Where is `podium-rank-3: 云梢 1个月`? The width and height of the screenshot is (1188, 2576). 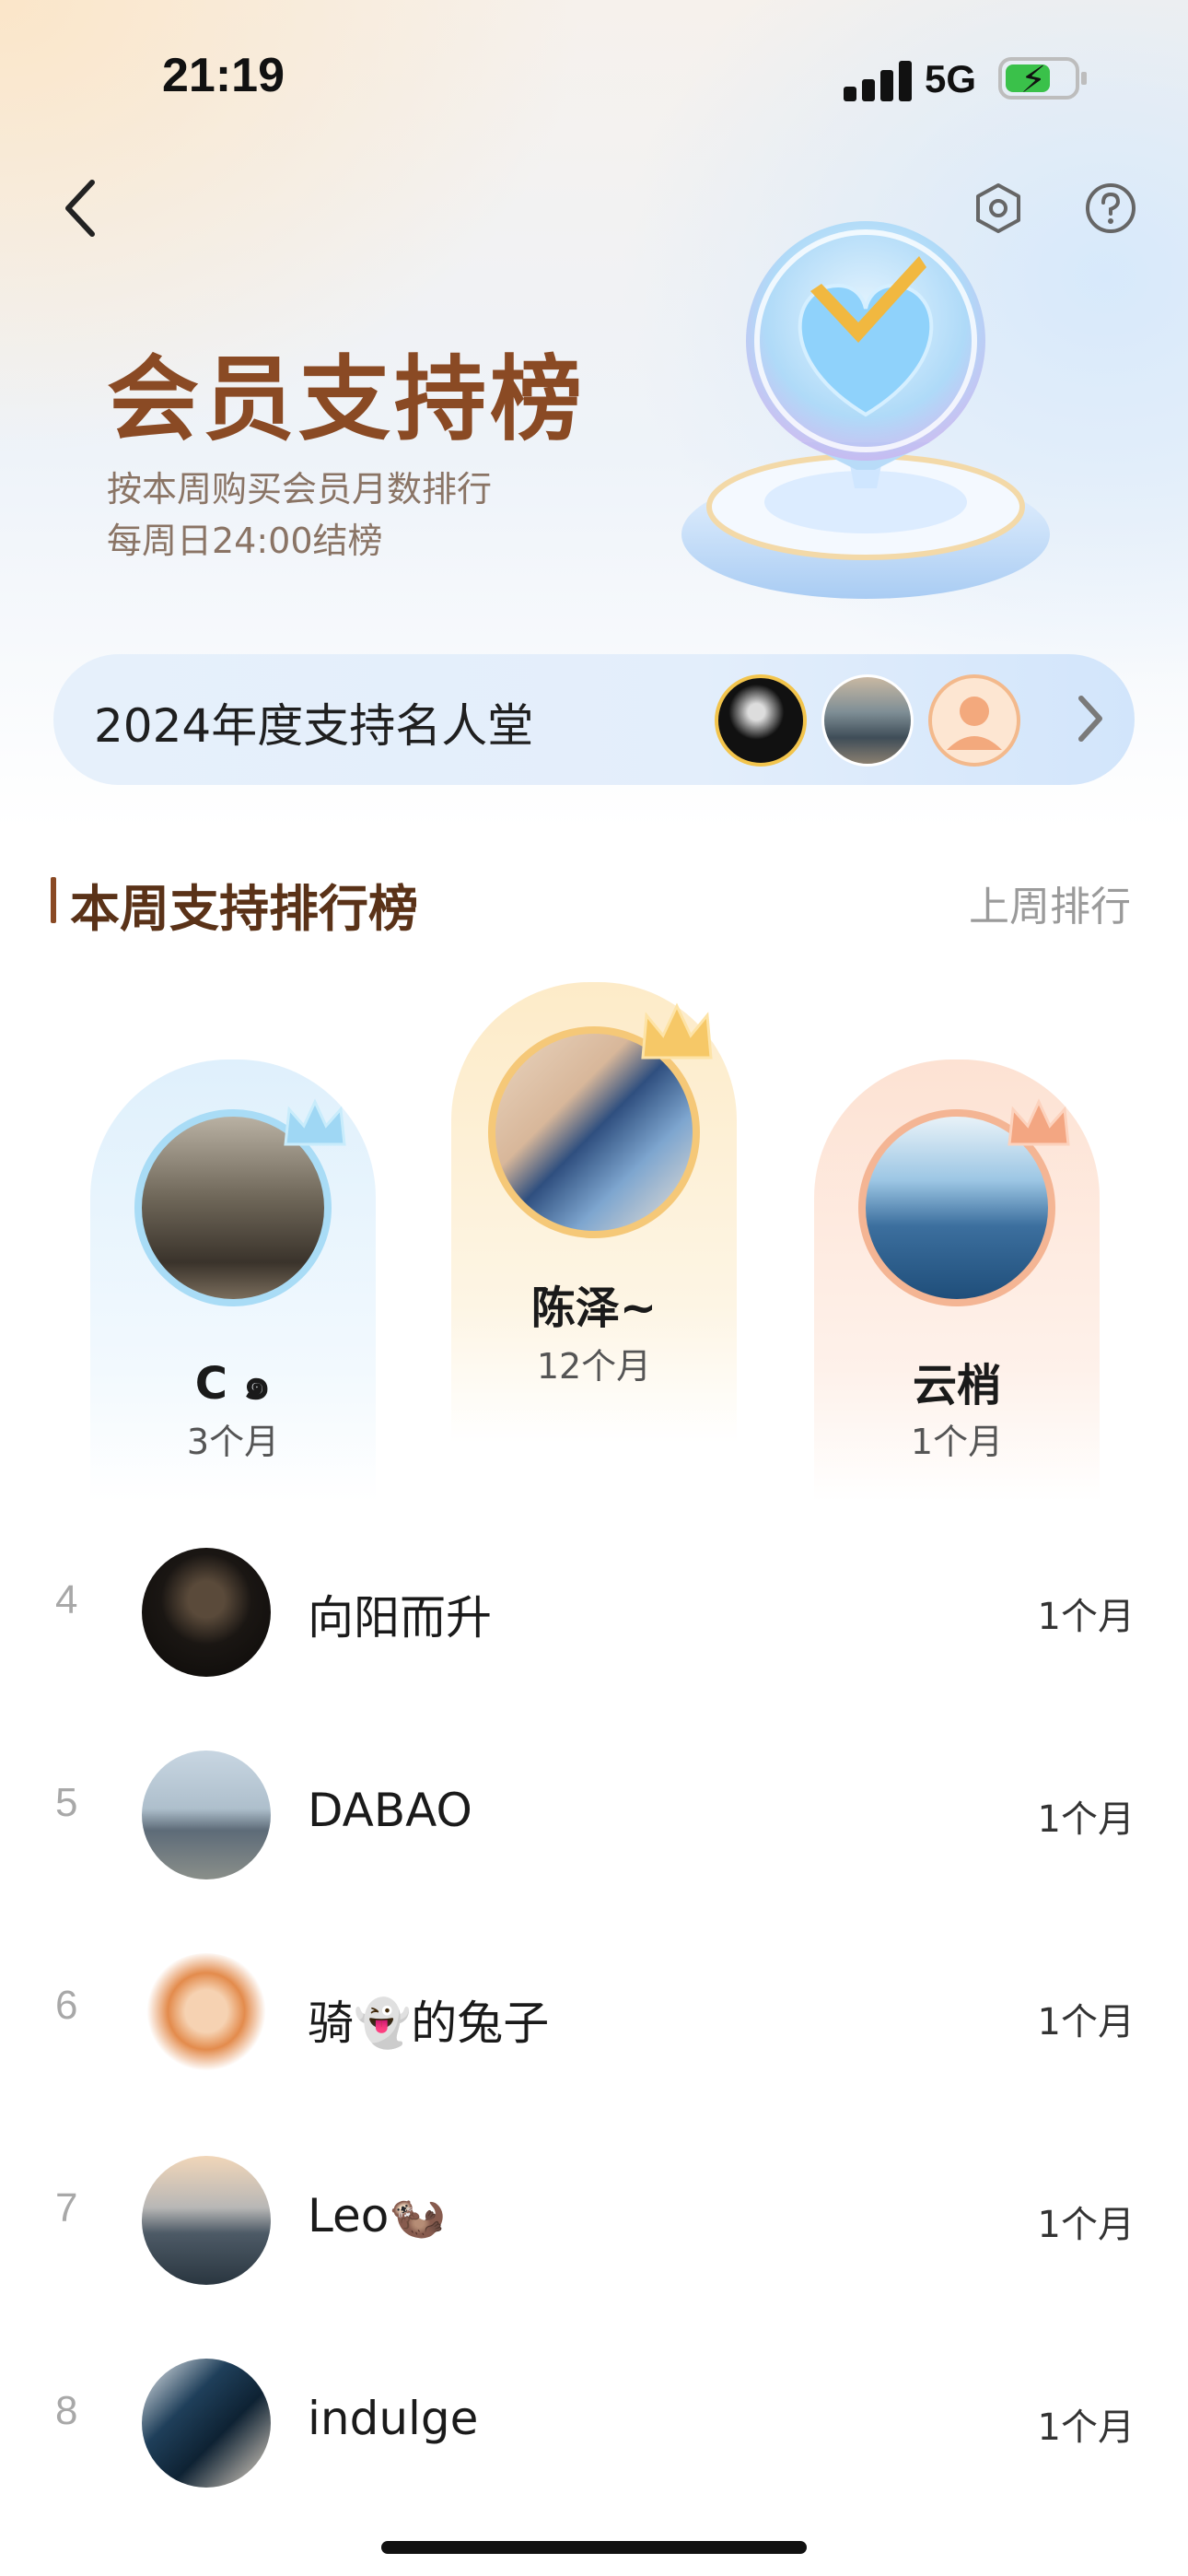
podium-rank-3: 云梢 1个月 is located at coordinates (957, 1281).